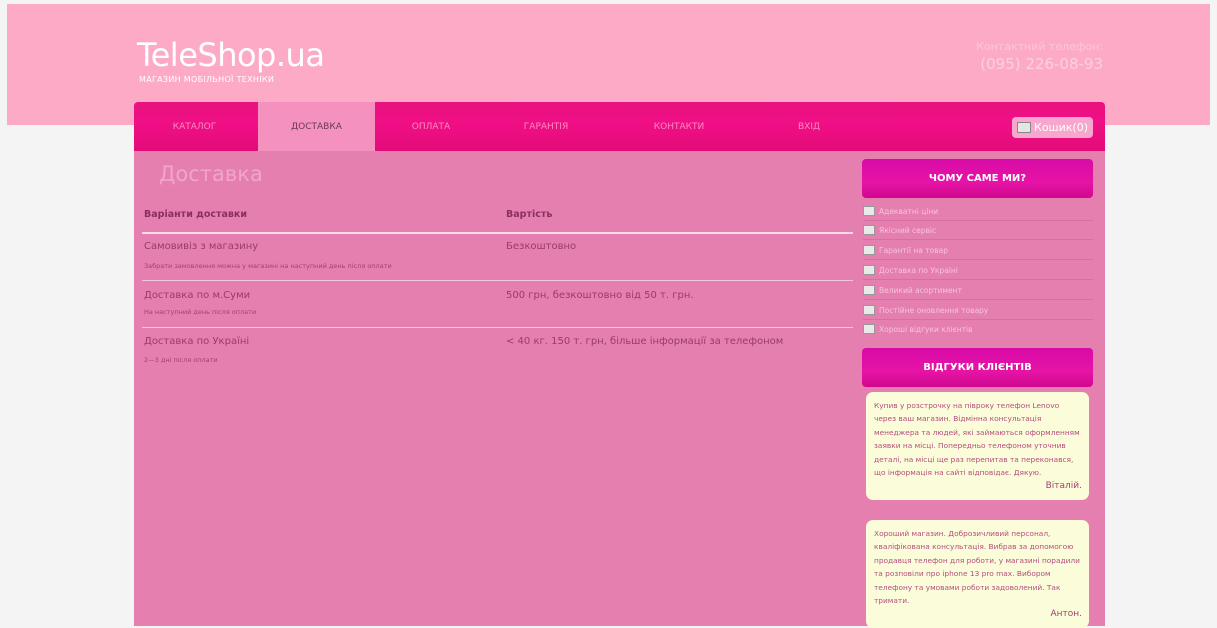  Describe the element at coordinates (316, 126) in the screenshot. I see `nav-delivery: Доставка` at that location.